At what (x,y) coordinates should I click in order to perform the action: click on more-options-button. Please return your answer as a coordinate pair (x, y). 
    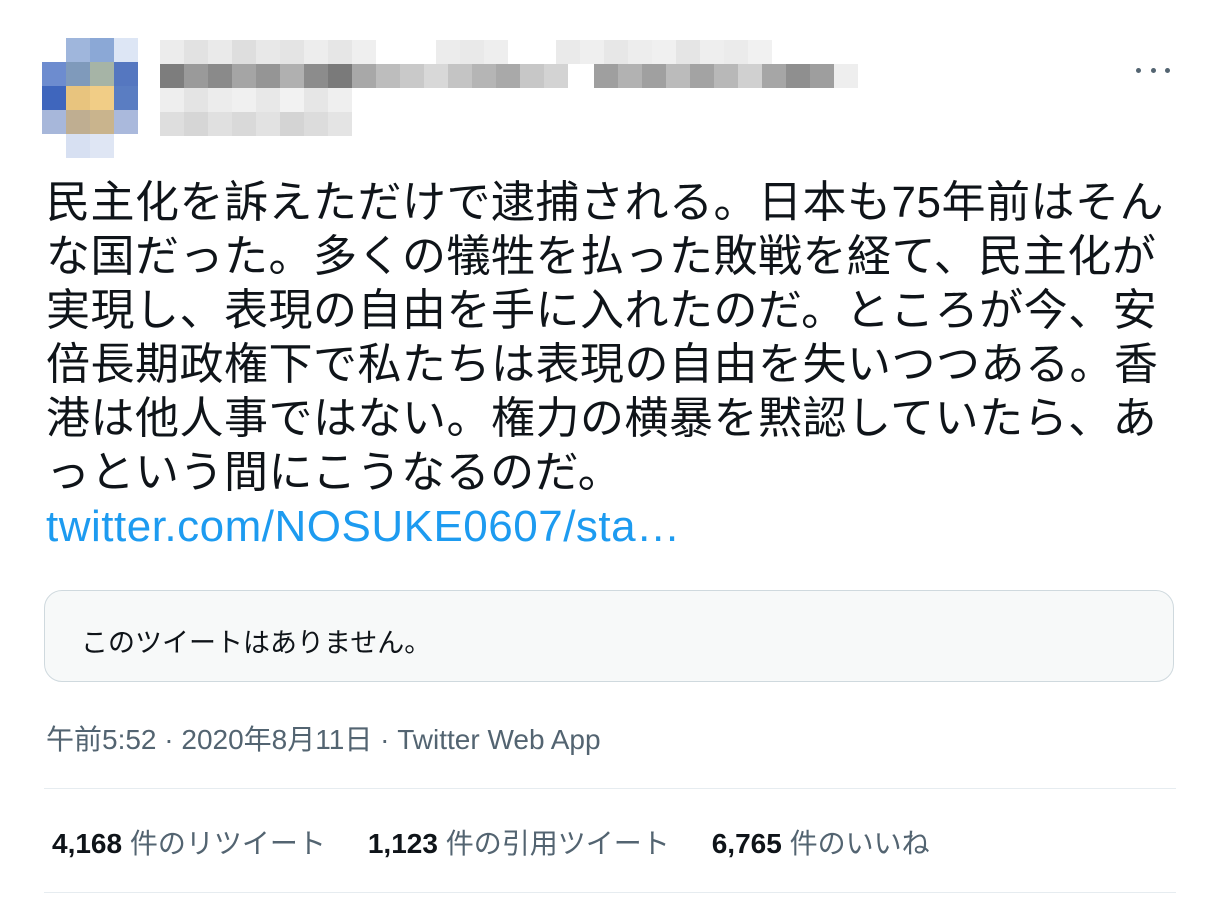
    Looking at the image, I should click on (1153, 70).